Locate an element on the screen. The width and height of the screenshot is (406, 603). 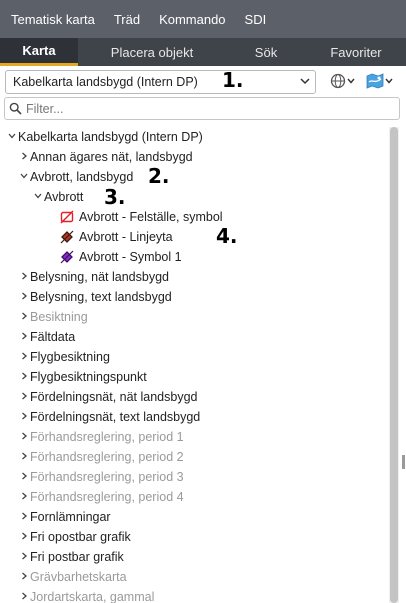
line-area-symbol-icon is located at coordinates (67, 237).